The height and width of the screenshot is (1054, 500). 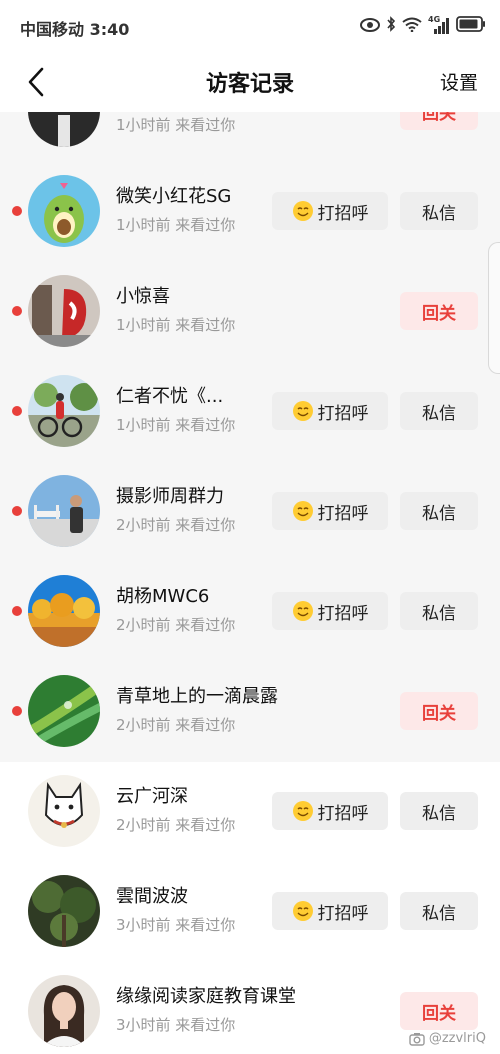 I want to click on camera-icon, so click(x=417, y=1039).